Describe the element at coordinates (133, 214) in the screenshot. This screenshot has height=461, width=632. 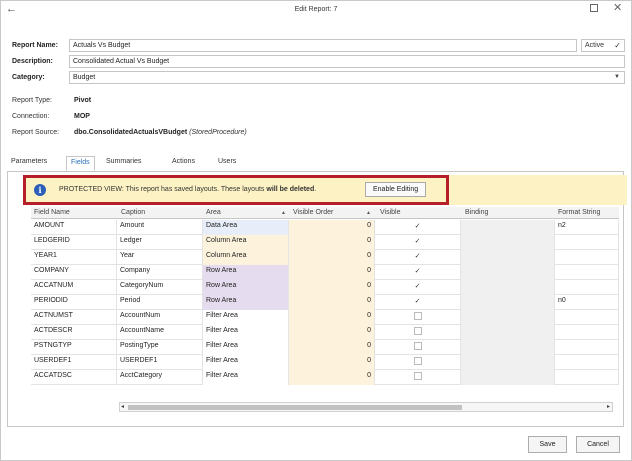
I see `column-header-caption: Caption` at that location.